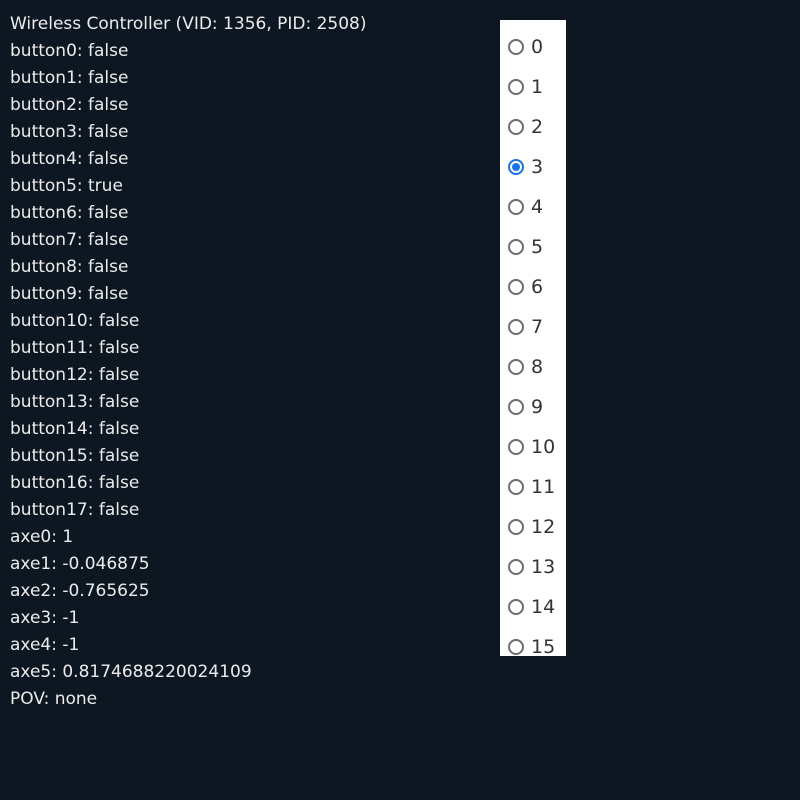 Image resolution: width=800 pixels, height=800 pixels. What do you see at coordinates (131, 672) in the screenshot?
I see `controller-input-line: axe5: 0.8174688220024109` at bounding box center [131, 672].